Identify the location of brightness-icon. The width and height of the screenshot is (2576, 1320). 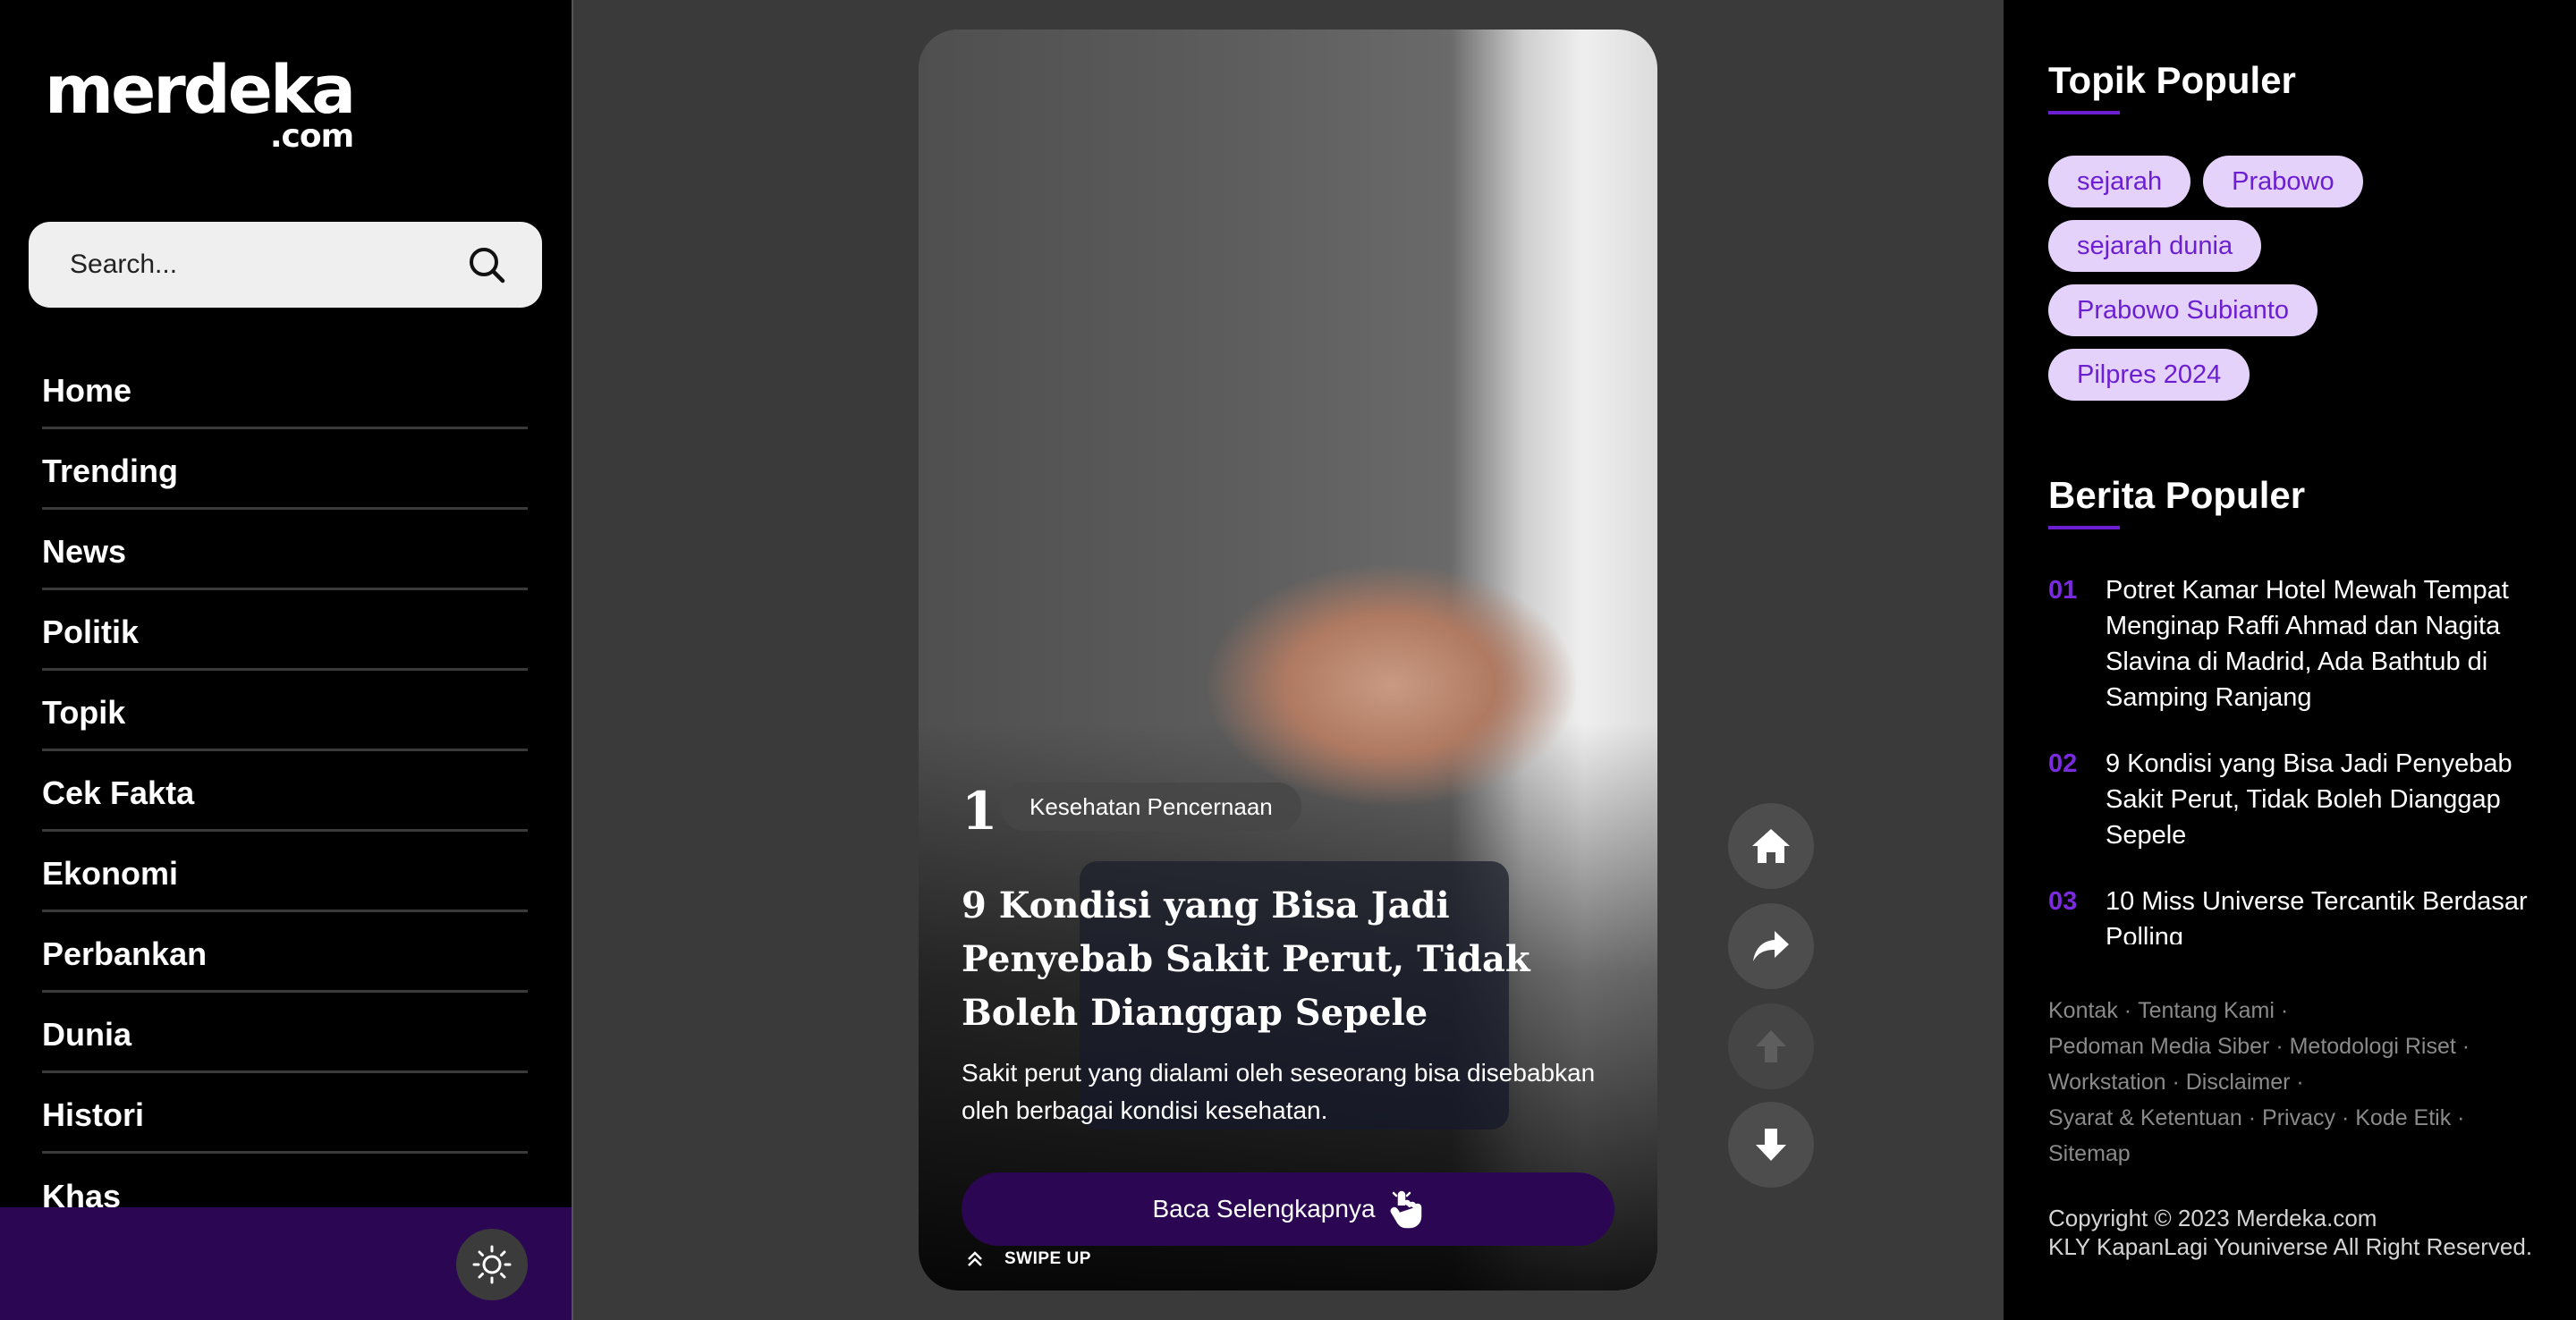
(492, 1264).